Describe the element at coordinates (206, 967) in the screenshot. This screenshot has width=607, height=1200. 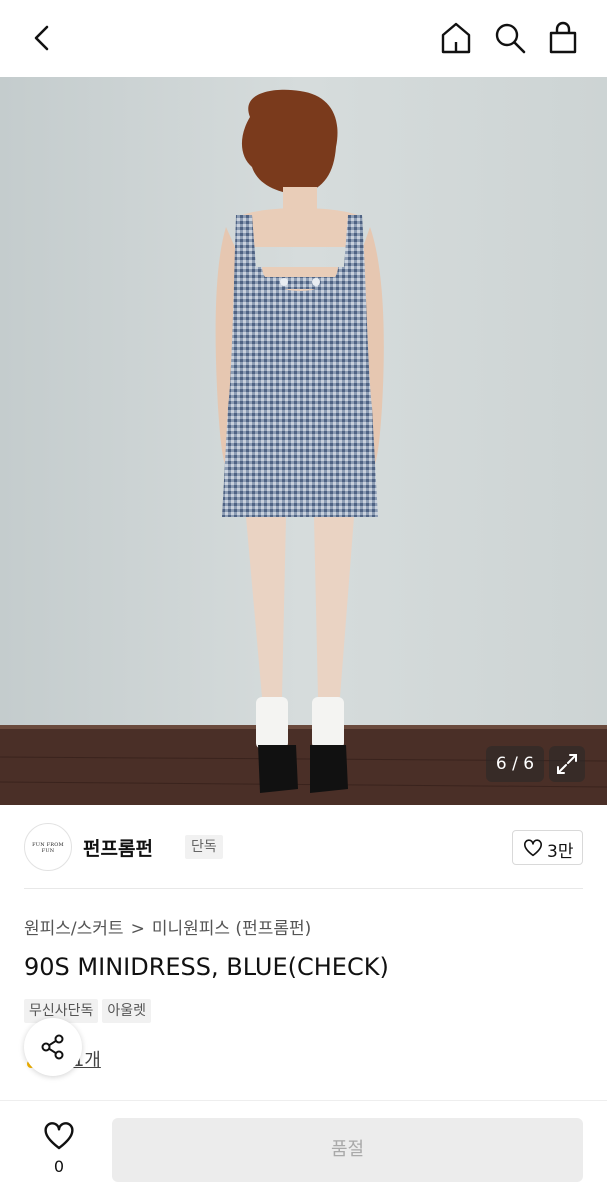
I see `product-title: 90S MINIDRESS, BLUE(CHECK)` at that location.